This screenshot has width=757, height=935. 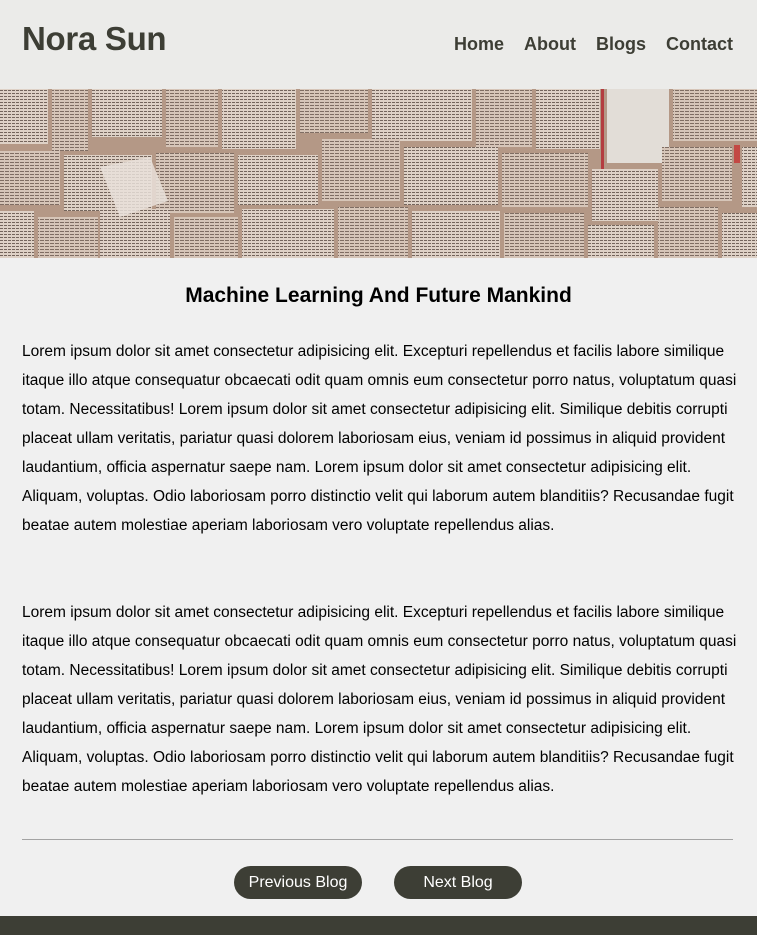 What do you see at coordinates (479, 44) in the screenshot?
I see `nav-item-home: Home` at bounding box center [479, 44].